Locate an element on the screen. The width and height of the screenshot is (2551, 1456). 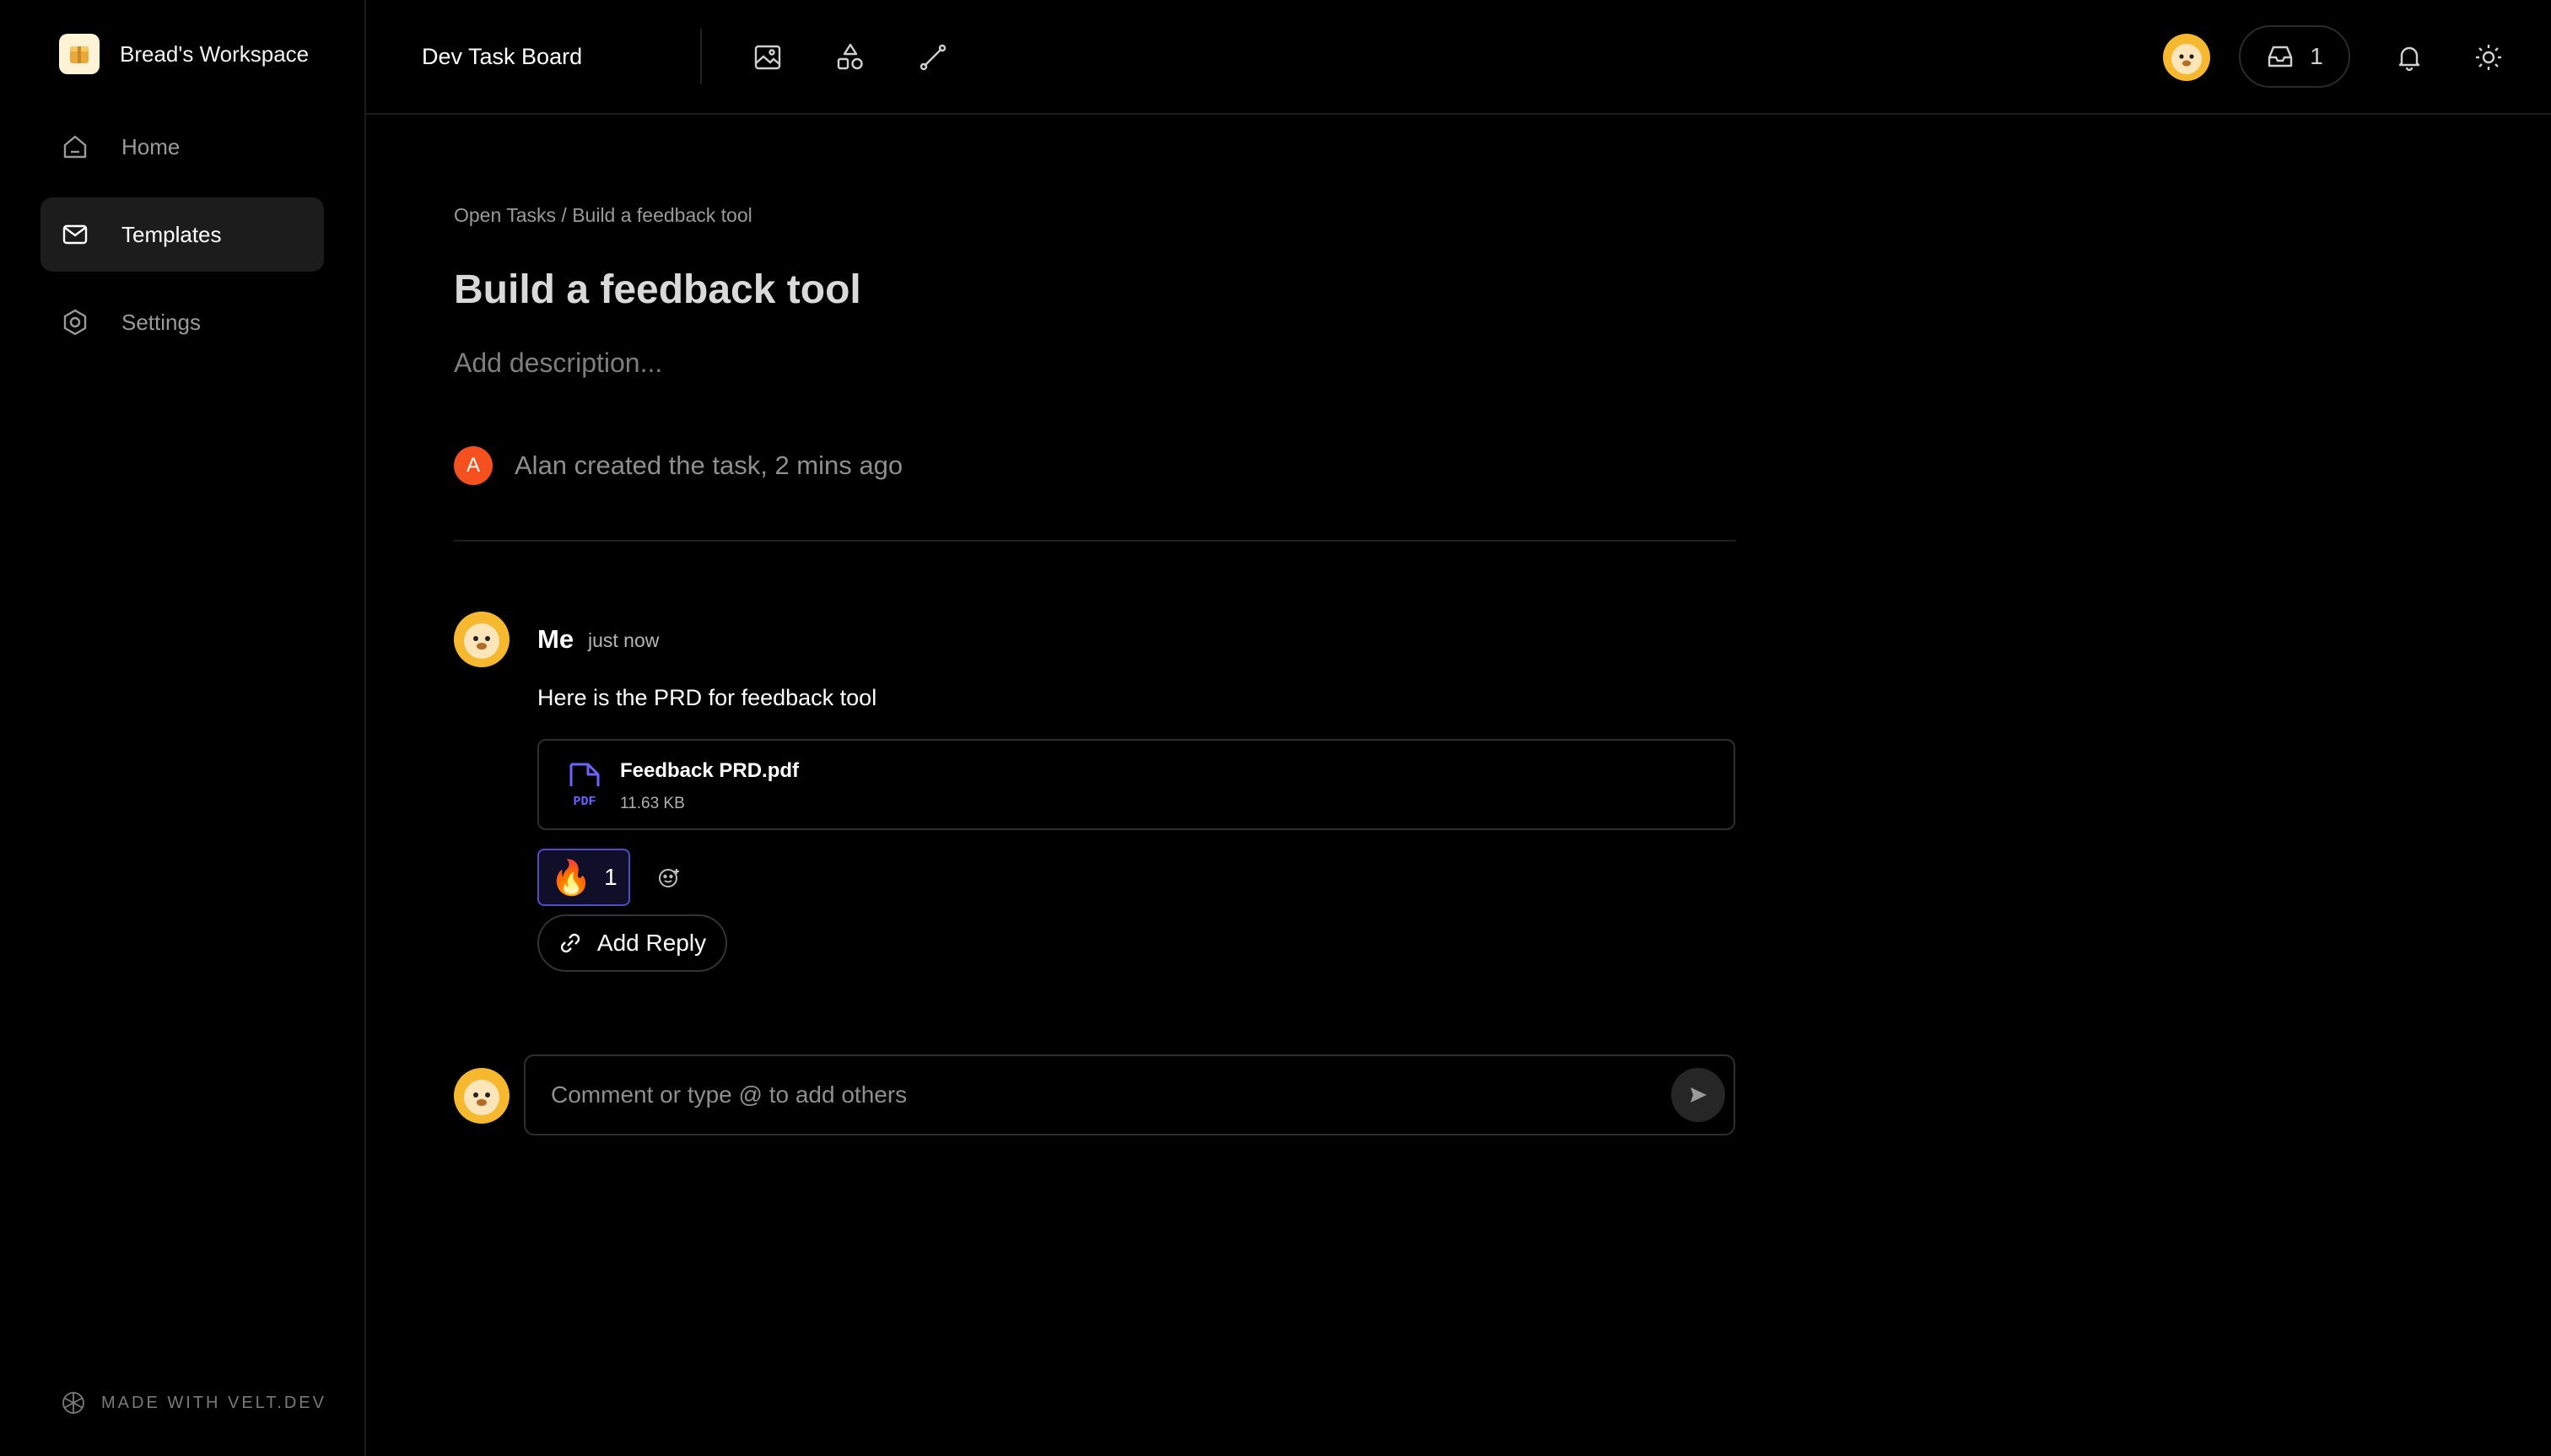
inbox-count: 1 is located at coordinates (2316, 56).